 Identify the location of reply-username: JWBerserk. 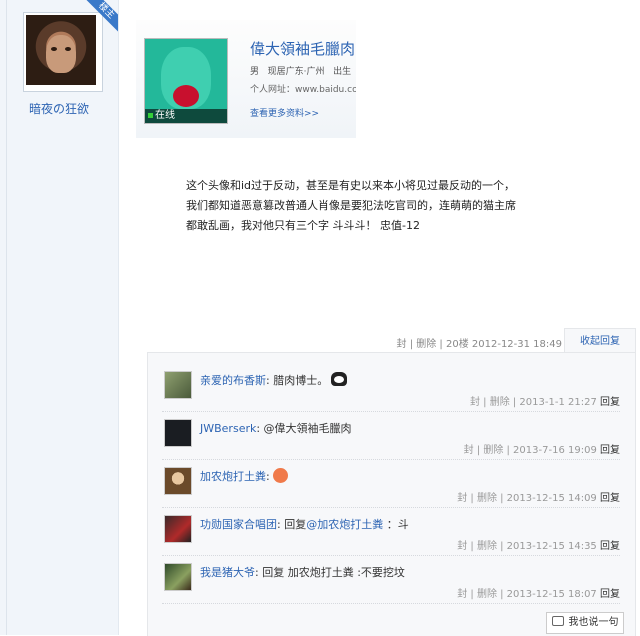
(228, 428).